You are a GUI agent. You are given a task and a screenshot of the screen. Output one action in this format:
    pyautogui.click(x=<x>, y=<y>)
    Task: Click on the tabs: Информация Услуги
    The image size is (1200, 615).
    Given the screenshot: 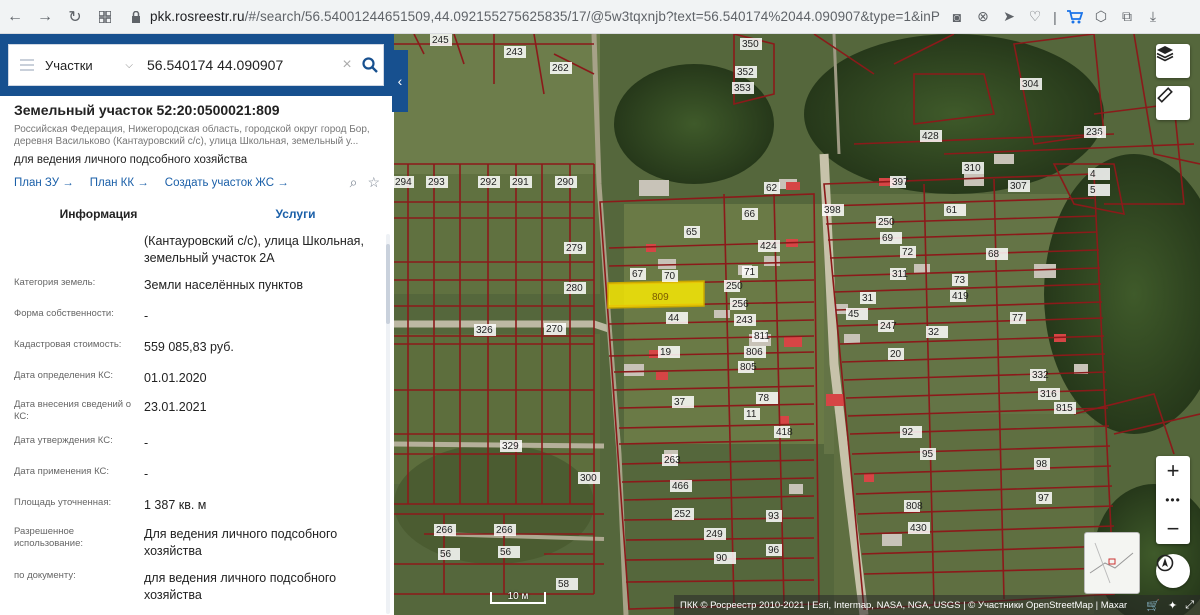 What is the action you would take?
    pyautogui.click(x=197, y=214)
    